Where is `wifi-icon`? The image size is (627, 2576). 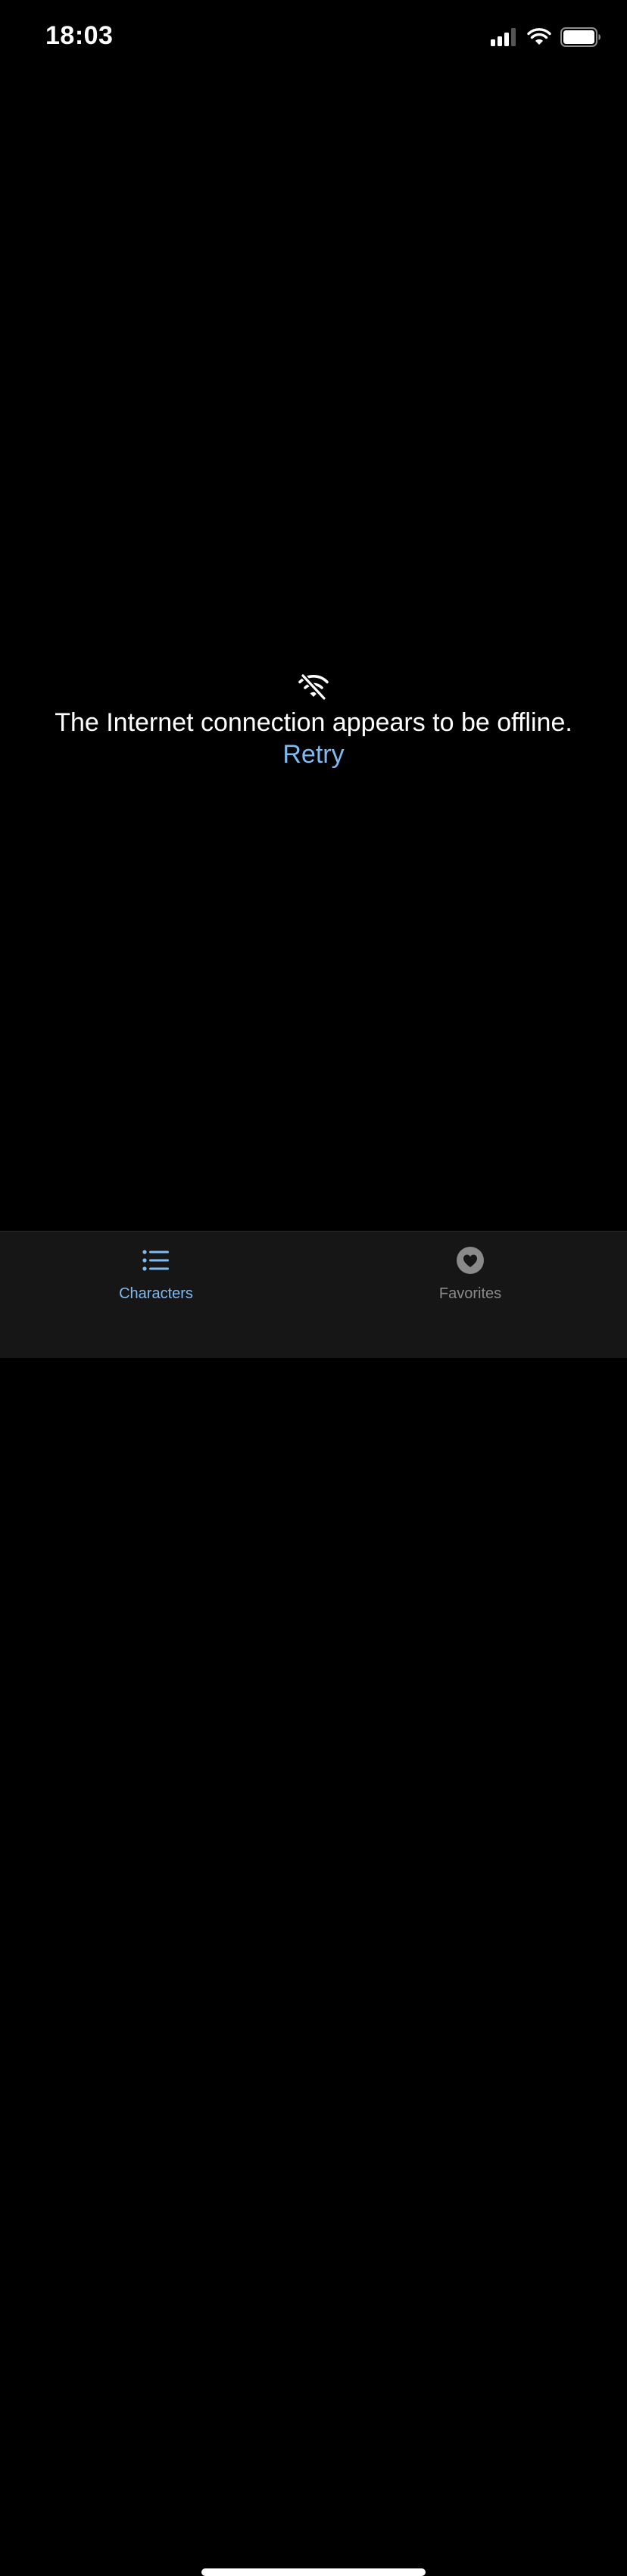 wifi-icon is located at coordinates (539, 37).